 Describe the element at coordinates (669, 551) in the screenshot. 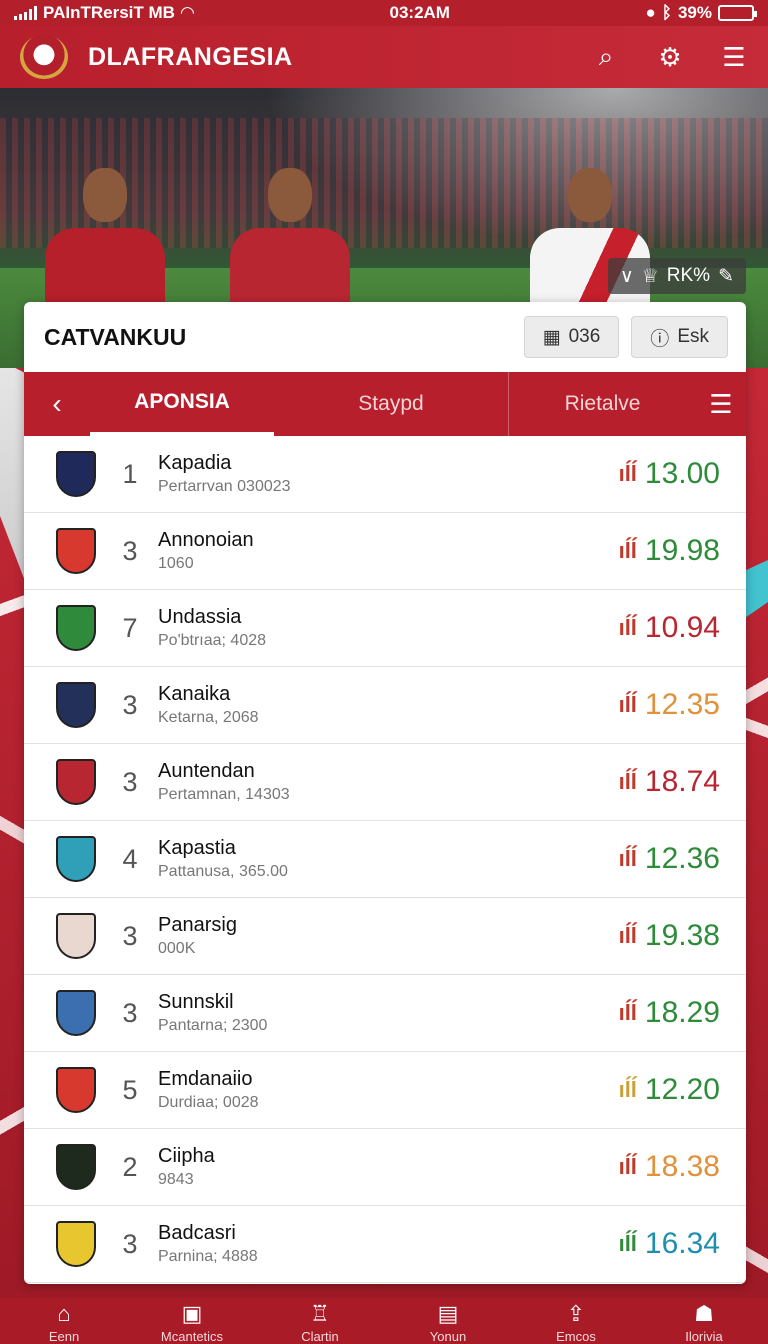

I see `score: ıĺĺ 19.98` at that location.